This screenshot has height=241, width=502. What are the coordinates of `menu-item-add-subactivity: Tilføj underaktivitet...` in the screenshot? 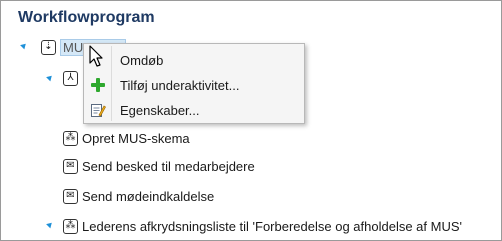 It's located at (194, 85).